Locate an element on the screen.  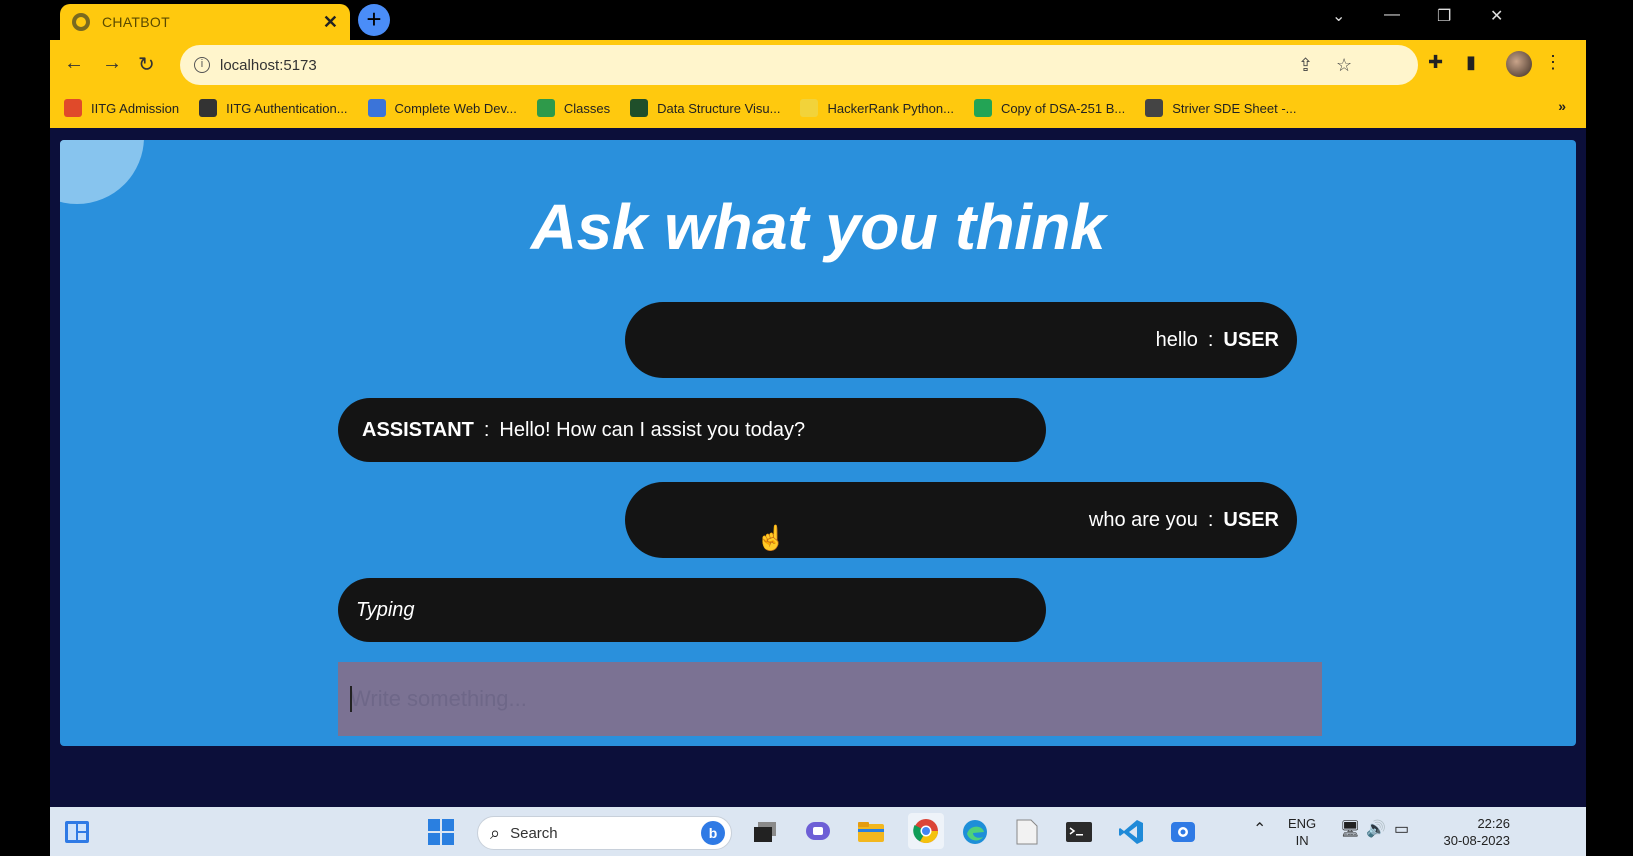
network-icon: 🖥 is located at coordinates (1350, 829).